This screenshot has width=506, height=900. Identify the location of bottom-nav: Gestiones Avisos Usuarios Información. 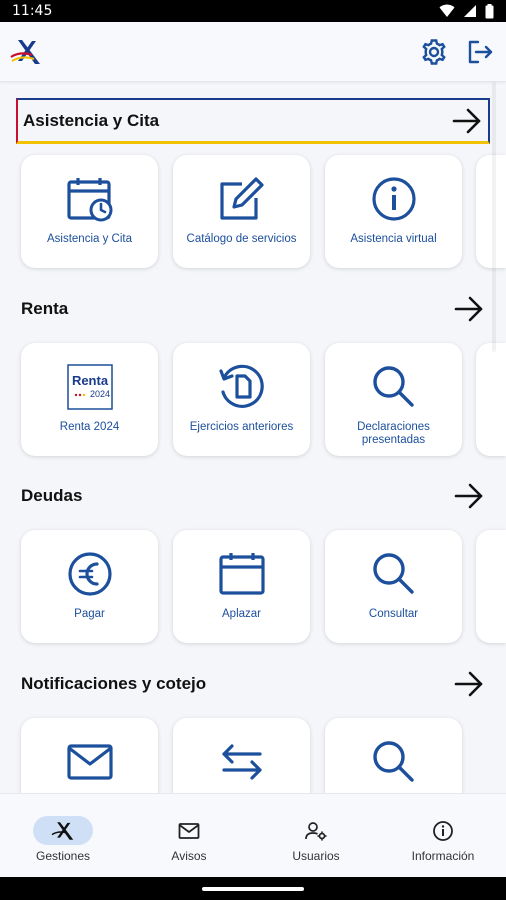
(253, 835).